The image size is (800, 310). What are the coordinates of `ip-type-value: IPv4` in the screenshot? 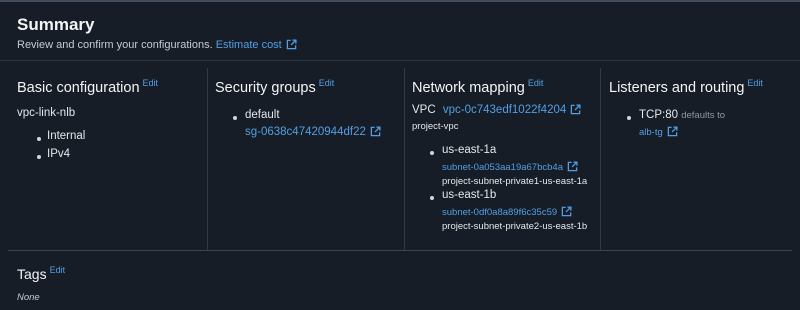 It's located at (59, 154).